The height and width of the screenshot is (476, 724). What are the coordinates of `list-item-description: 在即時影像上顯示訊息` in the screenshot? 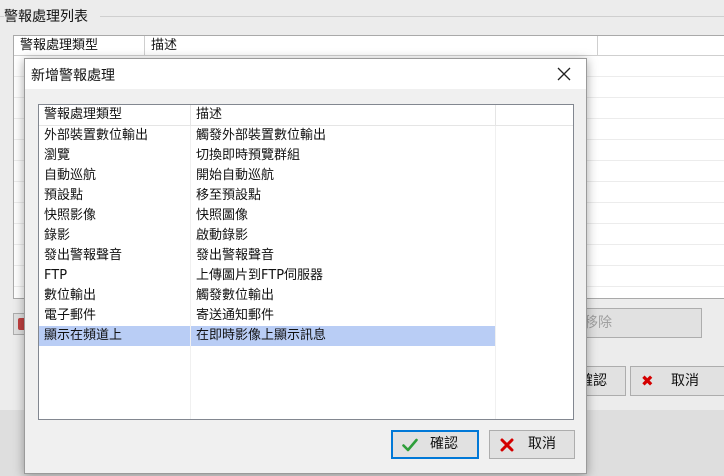 It's located at (343, 336).